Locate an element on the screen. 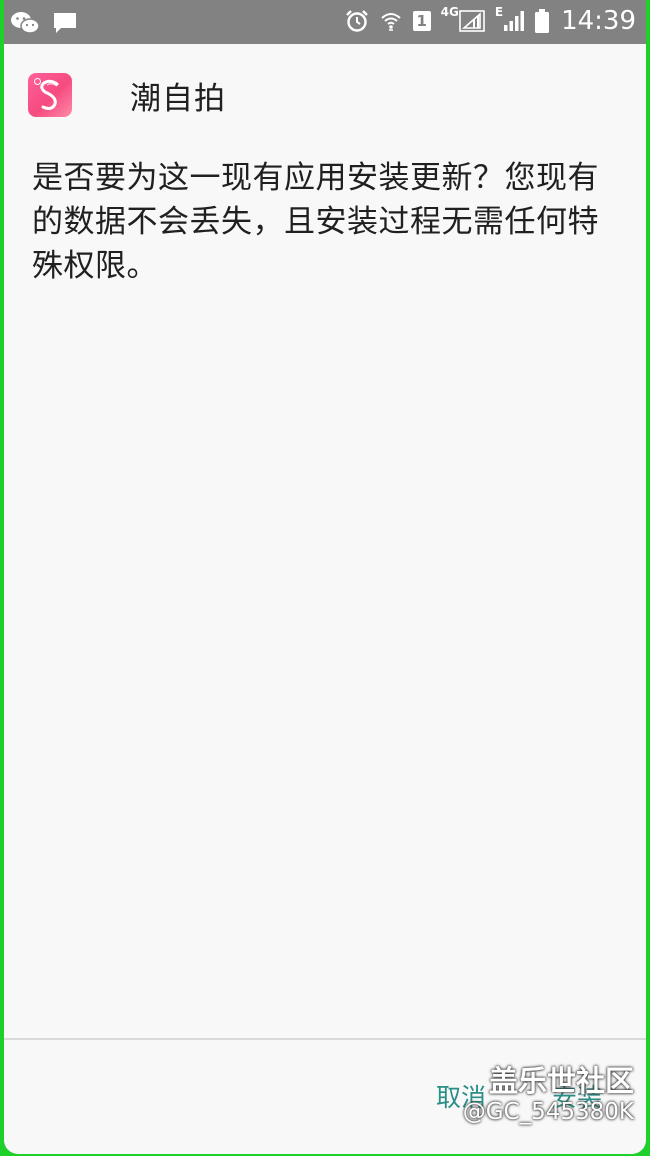 This screenshot has height=1156, width=650. sim-slot-label: 1 is located at coordinates (421, 21).